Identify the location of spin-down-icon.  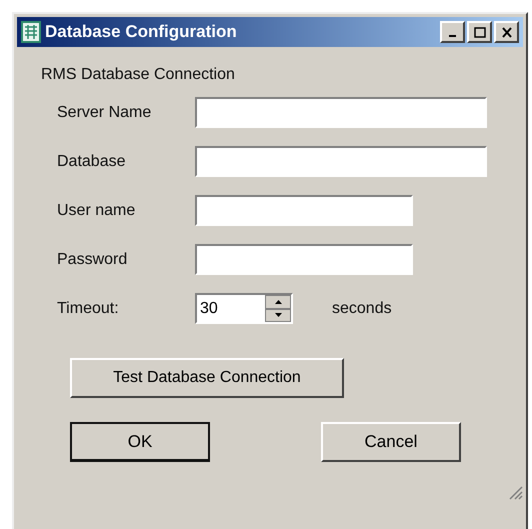
(278, 315).